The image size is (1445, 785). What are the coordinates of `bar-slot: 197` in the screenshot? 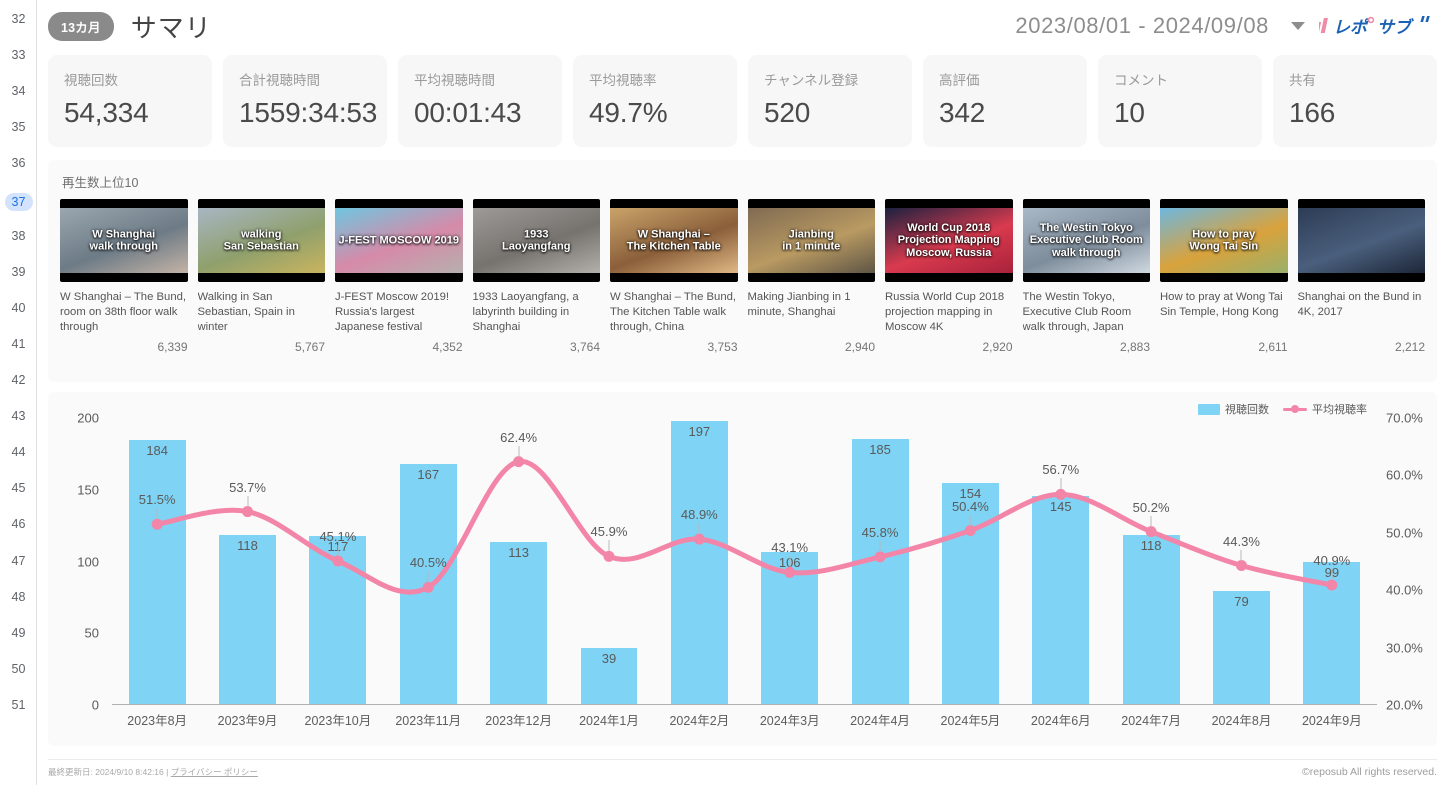 It's located at (699, 561).